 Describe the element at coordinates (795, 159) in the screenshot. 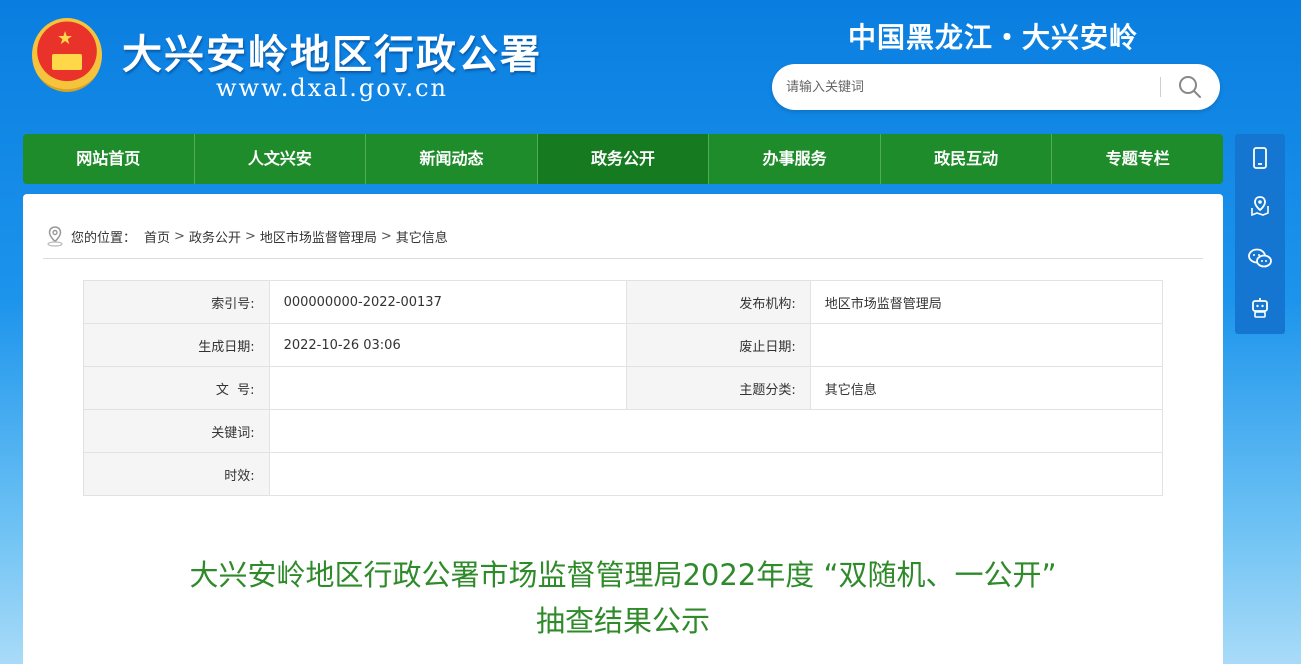

I see `nav-item-services: 办事服务` at that location.